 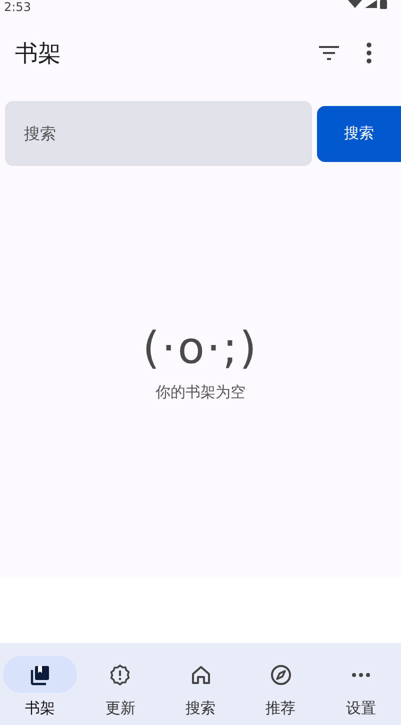 What do you see at coordinates (371, 4) in the screenshot?
I see `signal-icon` at bounding box center [371, 4].